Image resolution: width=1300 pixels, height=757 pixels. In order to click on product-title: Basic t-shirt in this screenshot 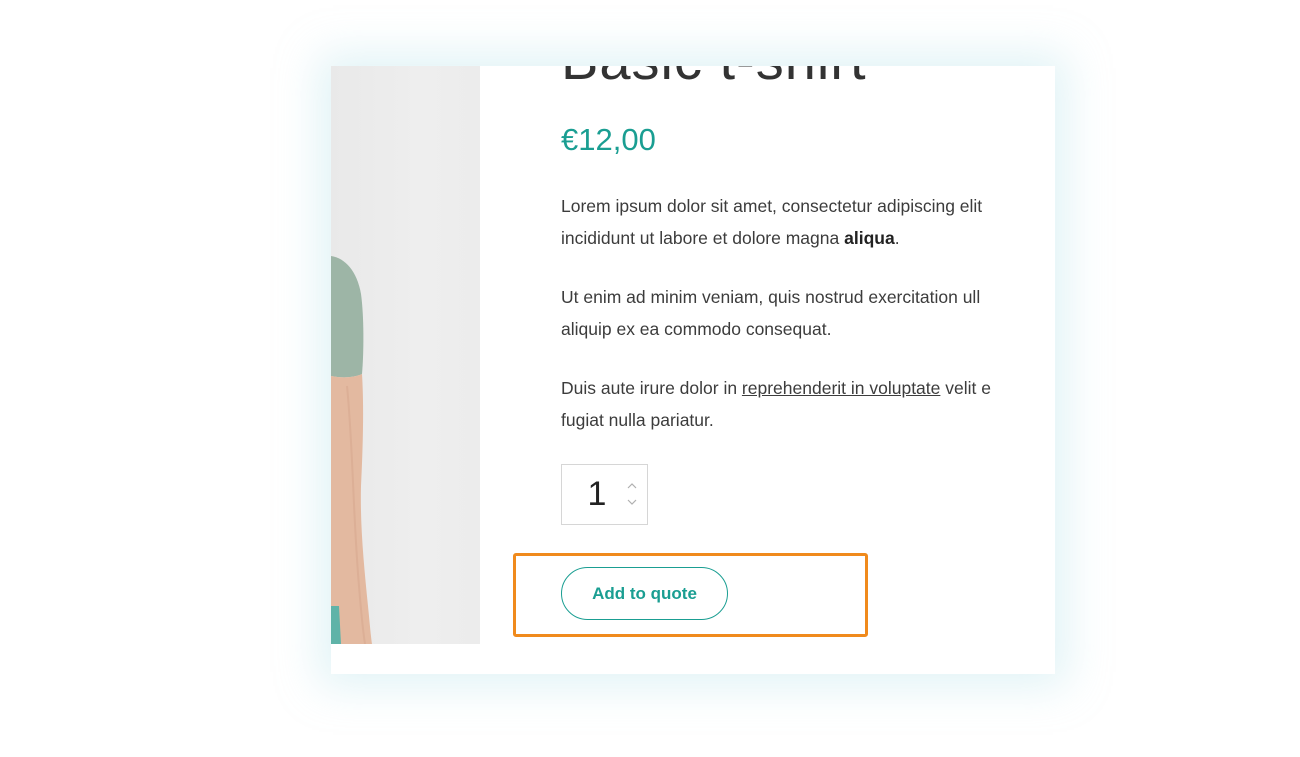, I will do `click(714, 77)`.